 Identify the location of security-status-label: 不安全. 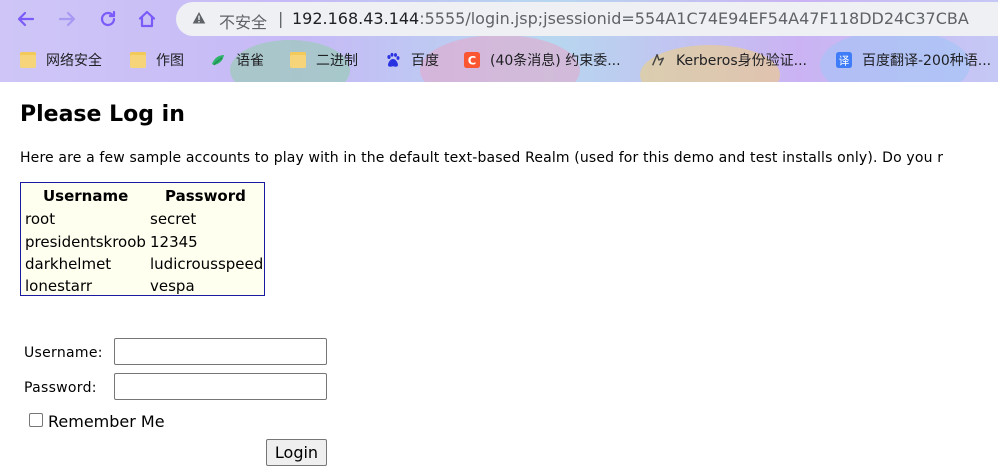
(243, 21).